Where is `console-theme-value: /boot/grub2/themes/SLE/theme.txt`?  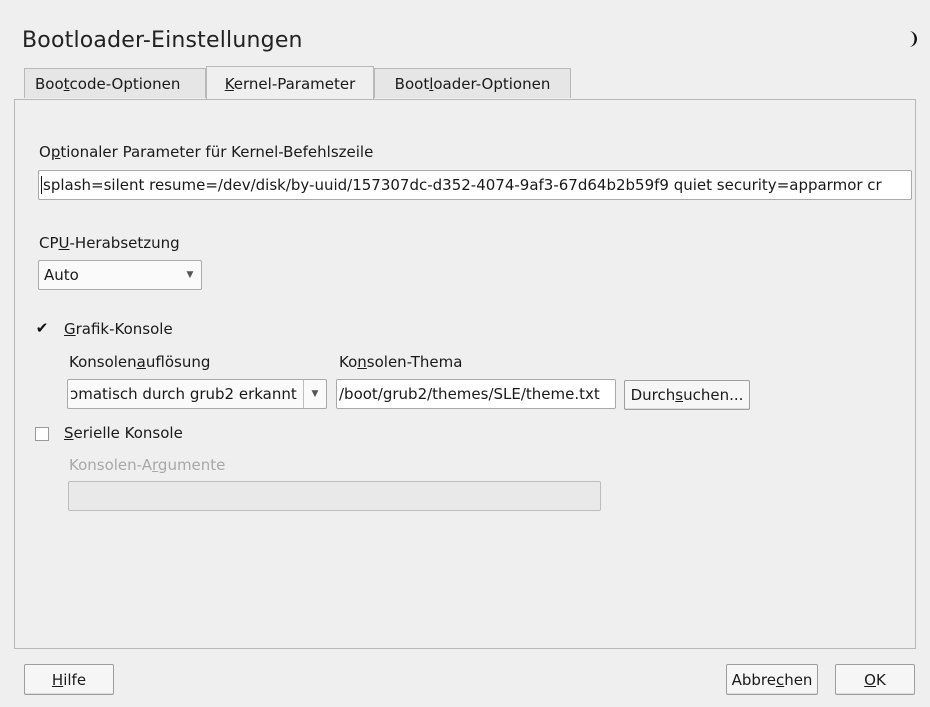 console-theme-value: /boot/grub2/themes/SLE/theme.txt is located at coordinates (469, 394).